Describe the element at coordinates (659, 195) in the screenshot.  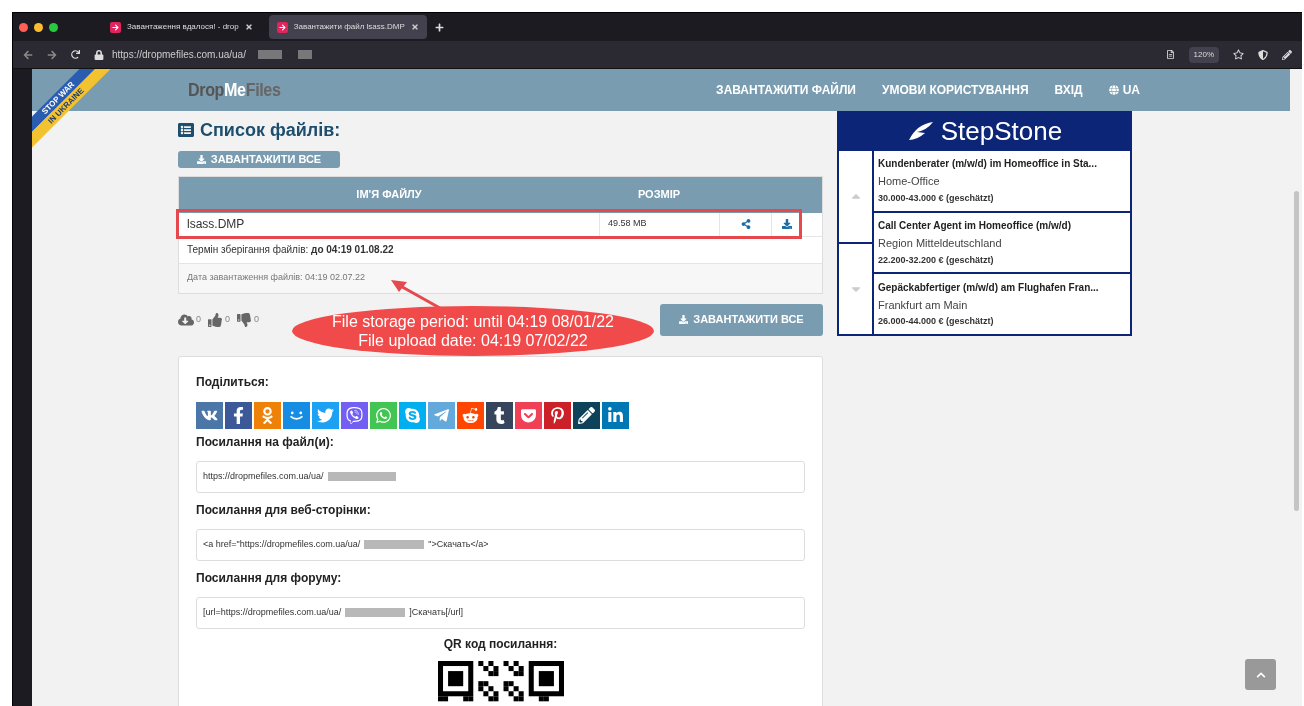
I see `column-header: РОЗМІР` at that location.